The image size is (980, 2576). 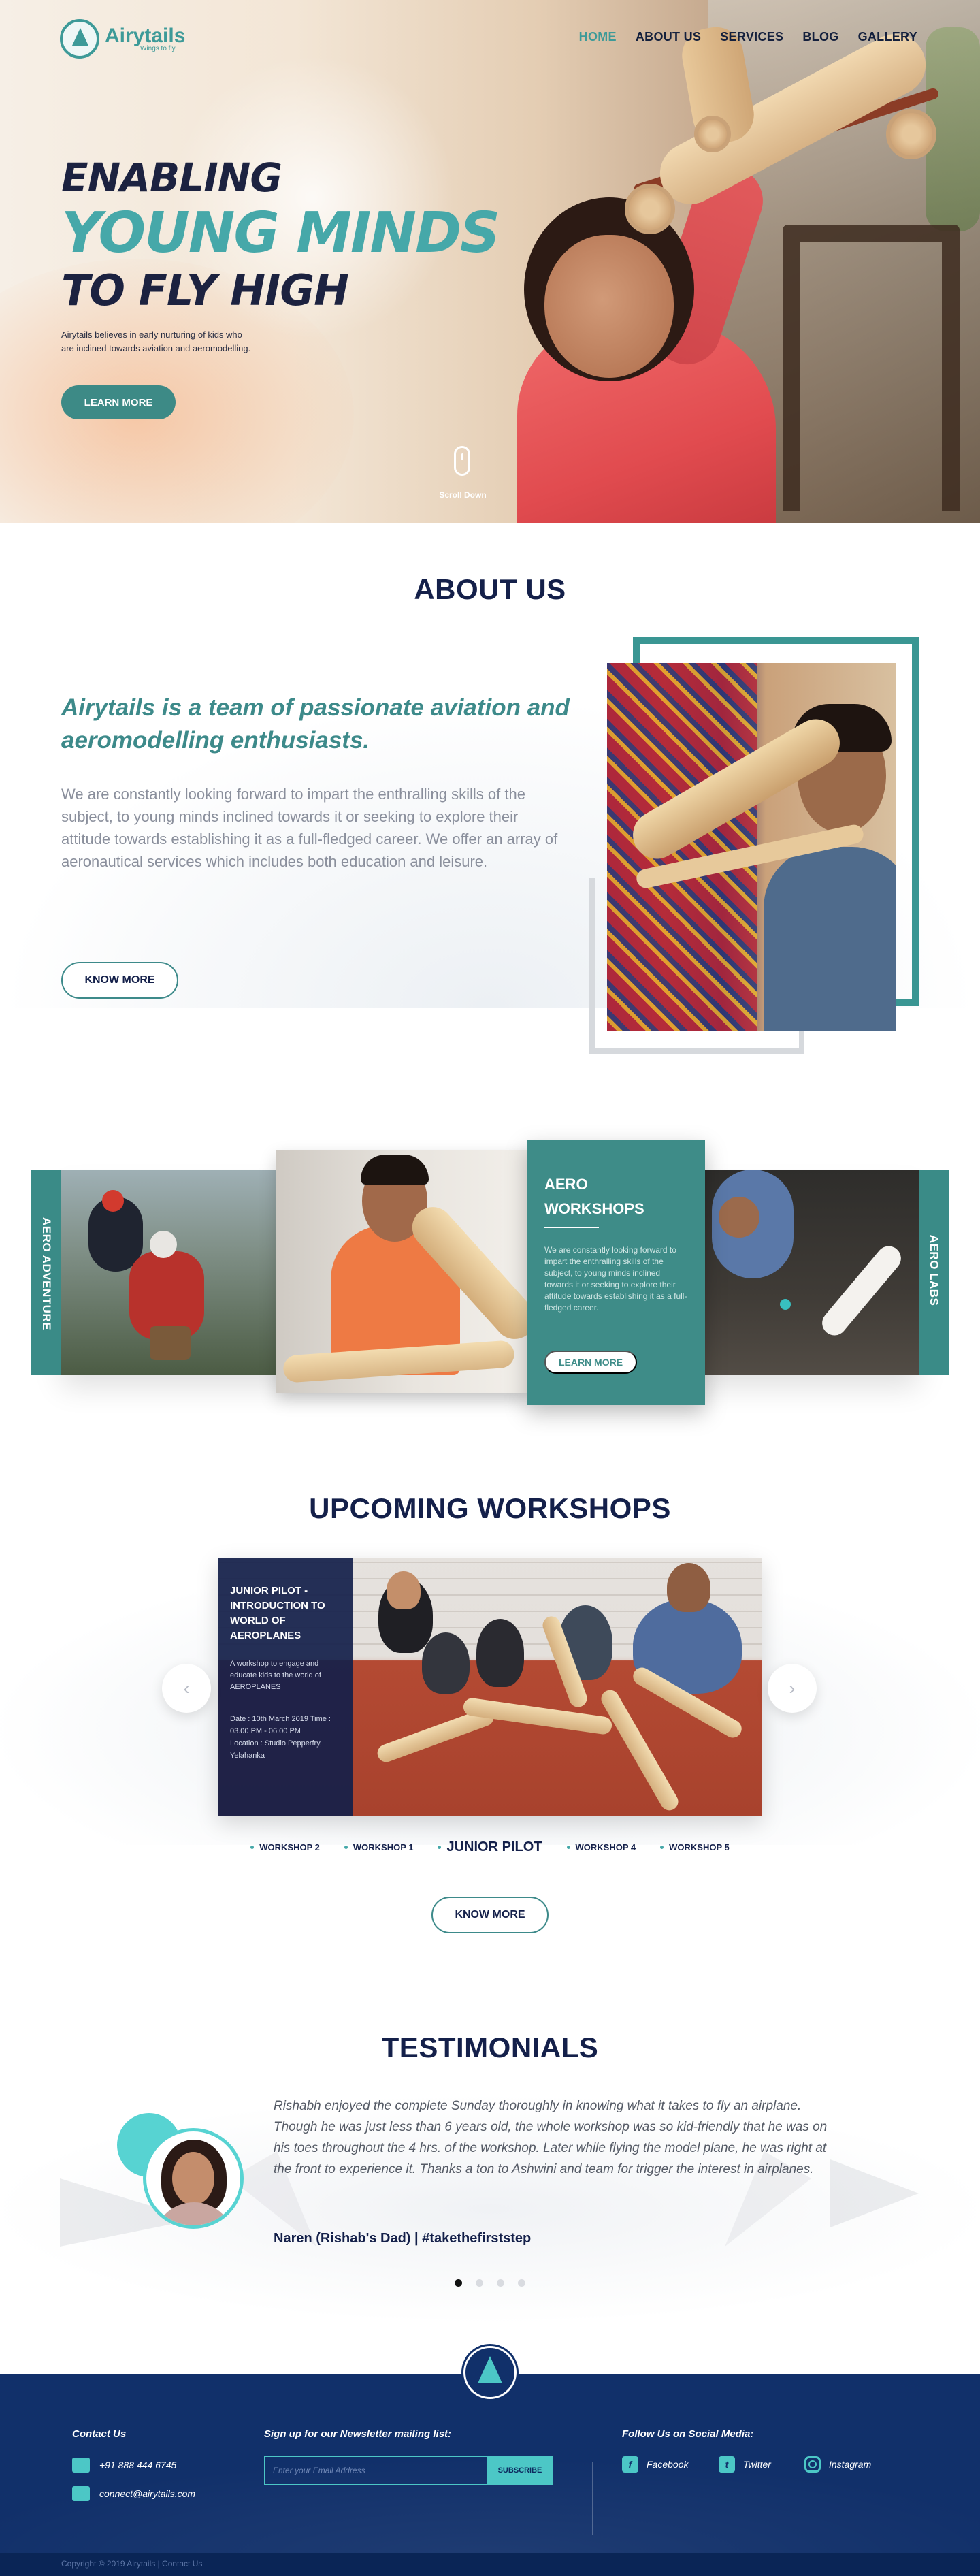 What do you see at coordinates (379, 1847) in the screenshot?
I see `workshop-tab: WORKSHOP 1` at bounding box center [379, 1847].